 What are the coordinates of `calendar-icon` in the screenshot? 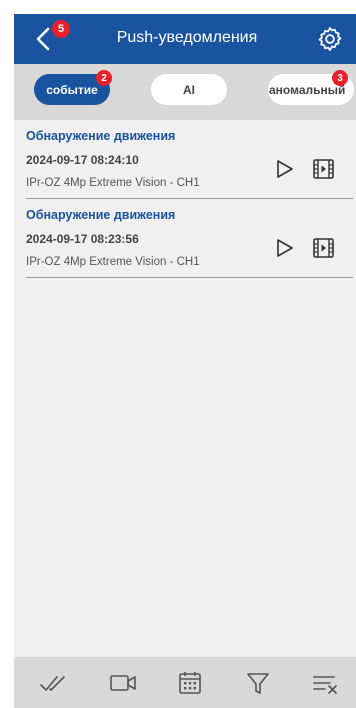 It's located at (190, 683).